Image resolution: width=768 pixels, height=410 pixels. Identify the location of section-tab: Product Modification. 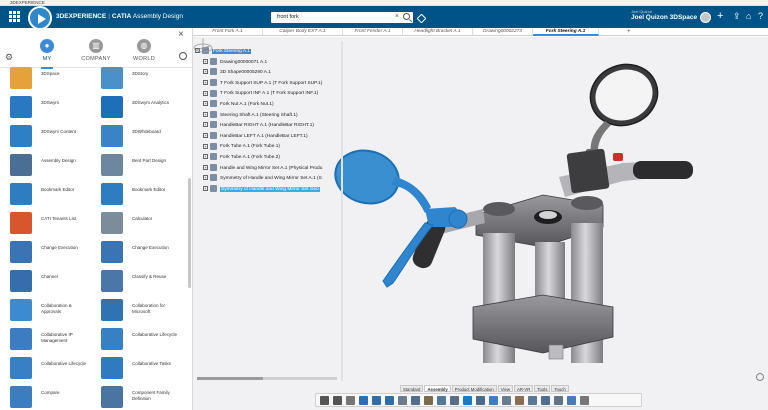
(474, 388).